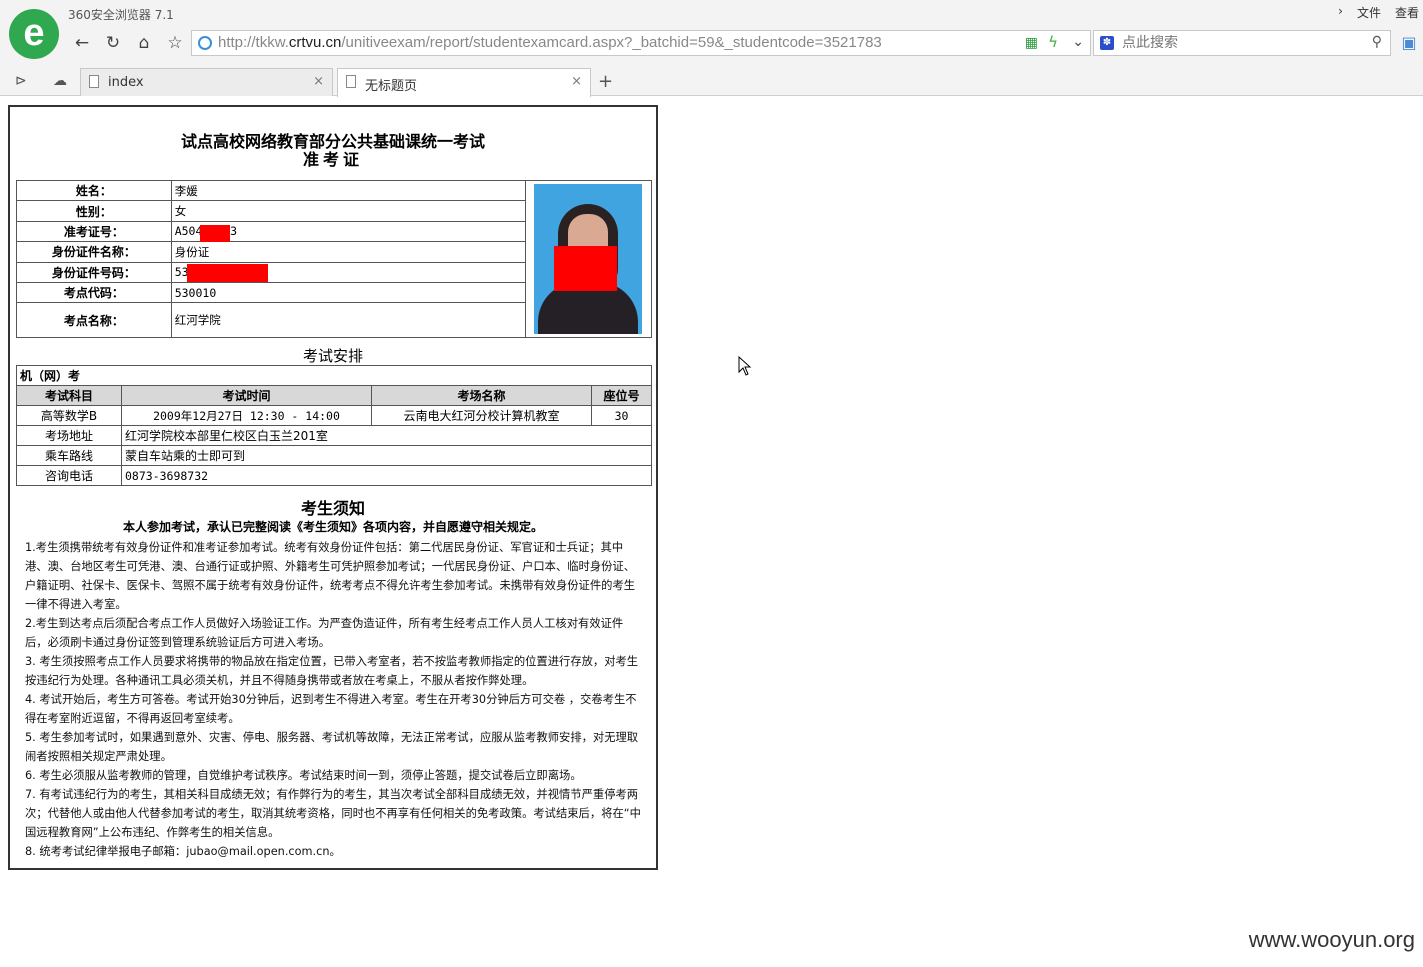 This screenshot has width=1423, height=967. What do you see at coordinates (621, 415) in the screenshot?
I see `seat-number: 30` at bounding box center [621, 415].